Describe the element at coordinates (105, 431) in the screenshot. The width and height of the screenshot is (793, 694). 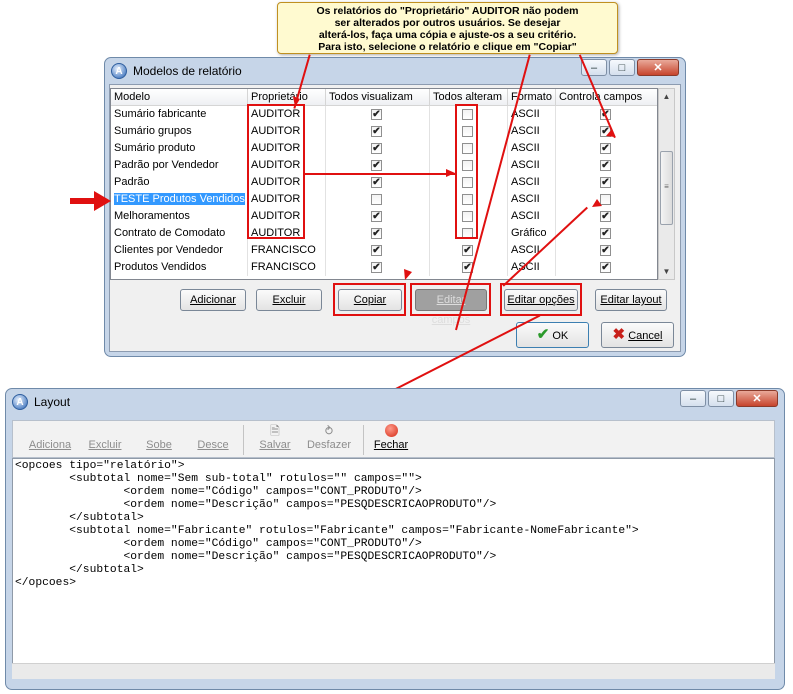
I see `delete-icon` at that location.